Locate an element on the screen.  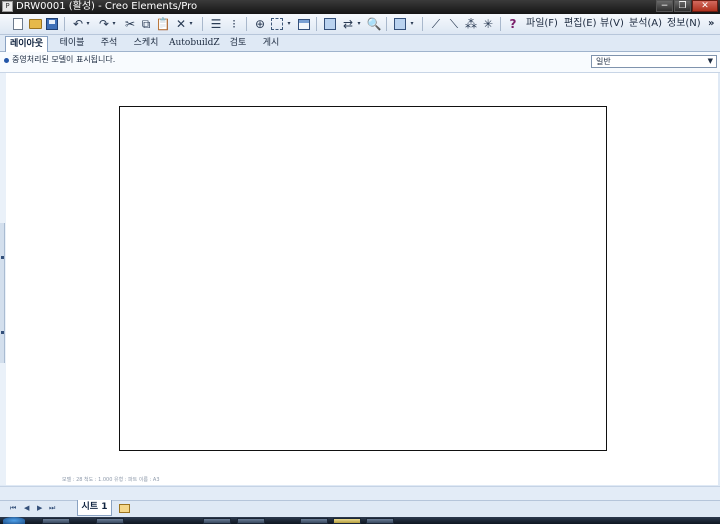
close-button: ✕ is located at coordinates (705, 6).